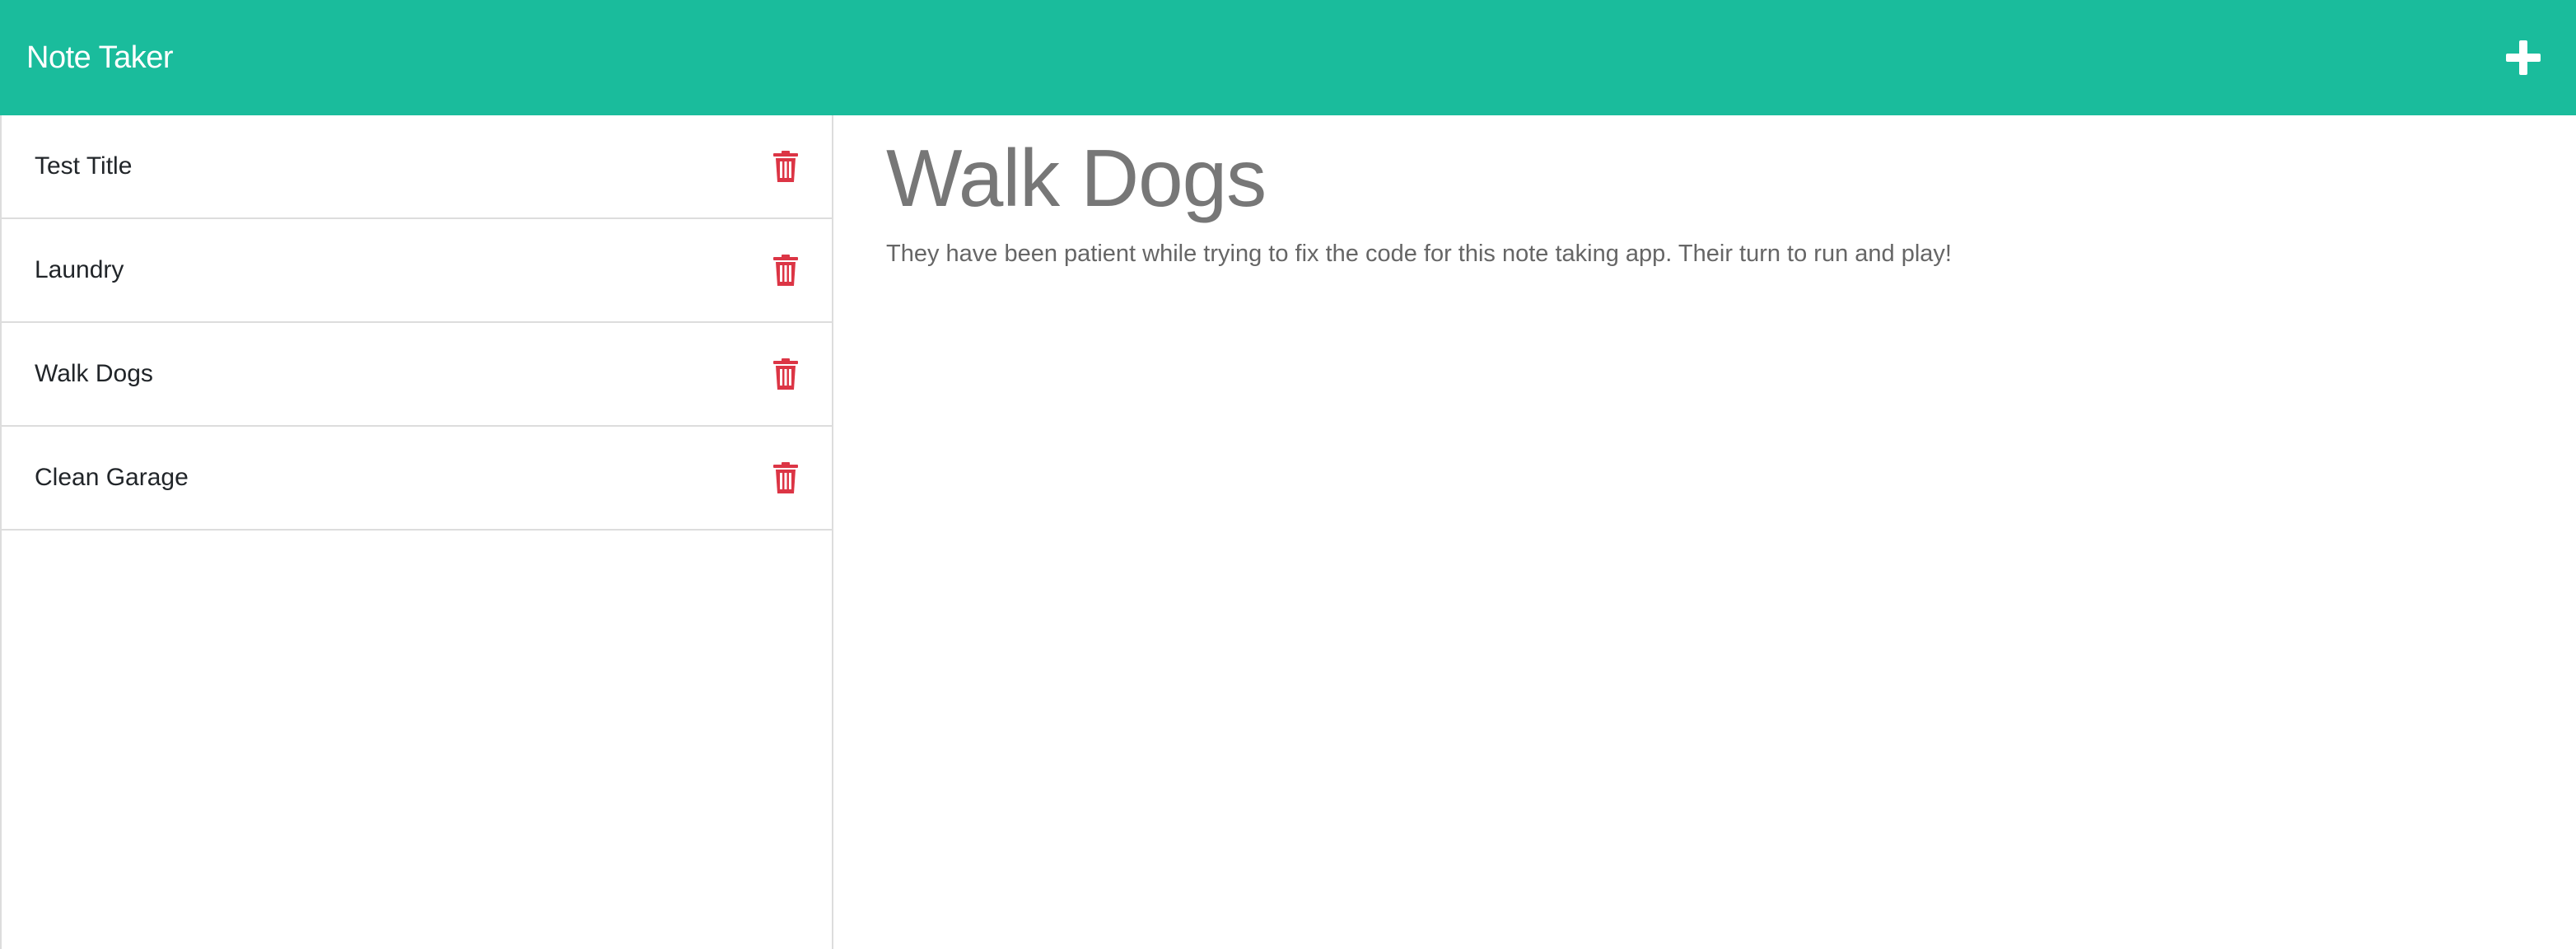  What do you see at coordinates (94, 374) in the screenshot?
I see `note-title: Walk Dogs` at bounding box center [94, 374].